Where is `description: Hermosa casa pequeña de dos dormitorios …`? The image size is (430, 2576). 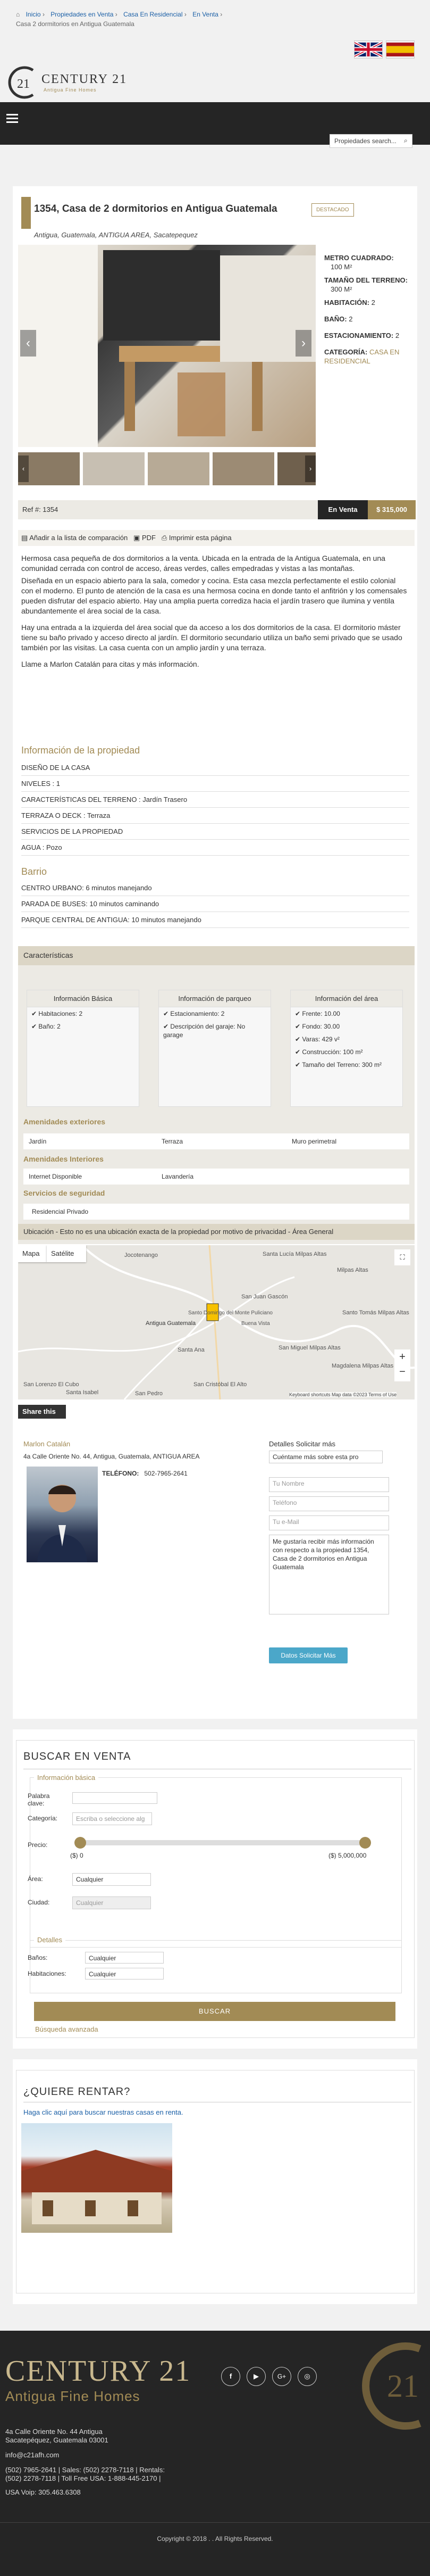 description: Hermosa casa pequeña de dos dormitorios … is located at coordinates (215, 611).